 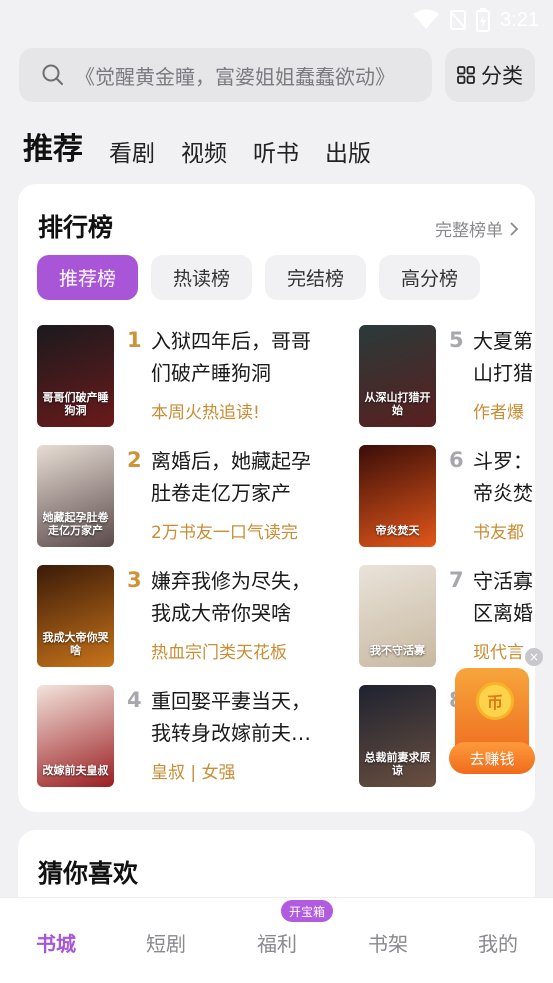 I want to click on book-item: 她藏起孕肚卷走亿万家产 2 离婚后，她藏起孕 肚卷走亿万家产 2万书友一口气读完, so click(x=187, y=496).